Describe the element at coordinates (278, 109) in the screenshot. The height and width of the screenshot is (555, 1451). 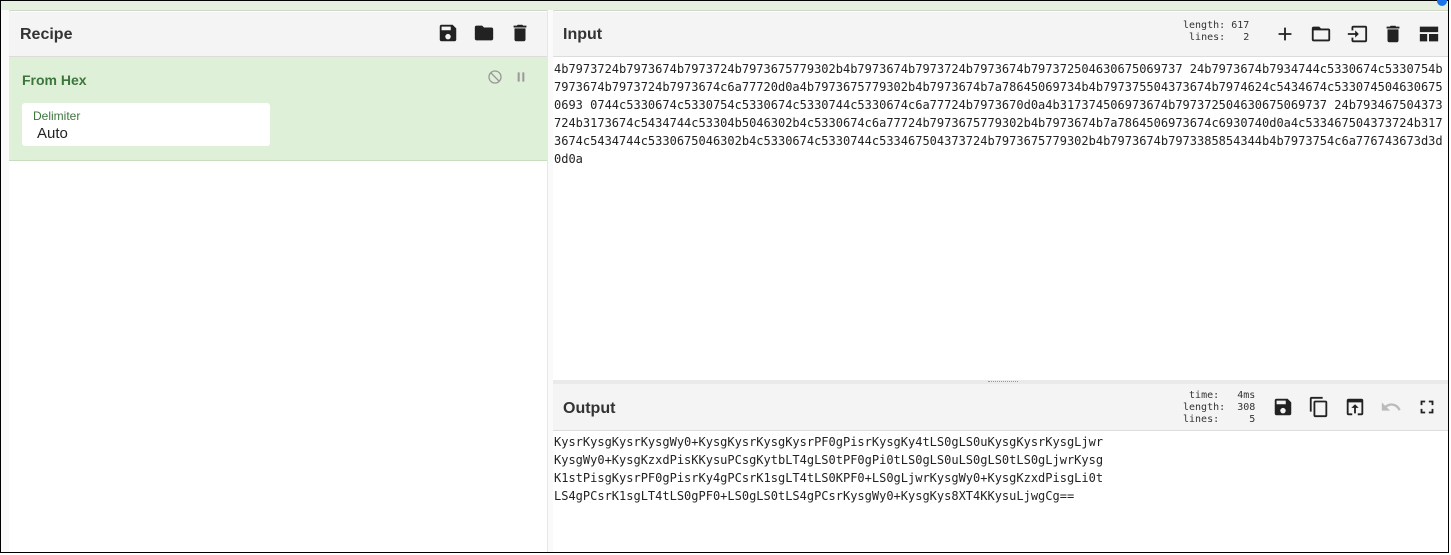
I see `operation-from-hex: From Hex Delimiter Auto` at that location.